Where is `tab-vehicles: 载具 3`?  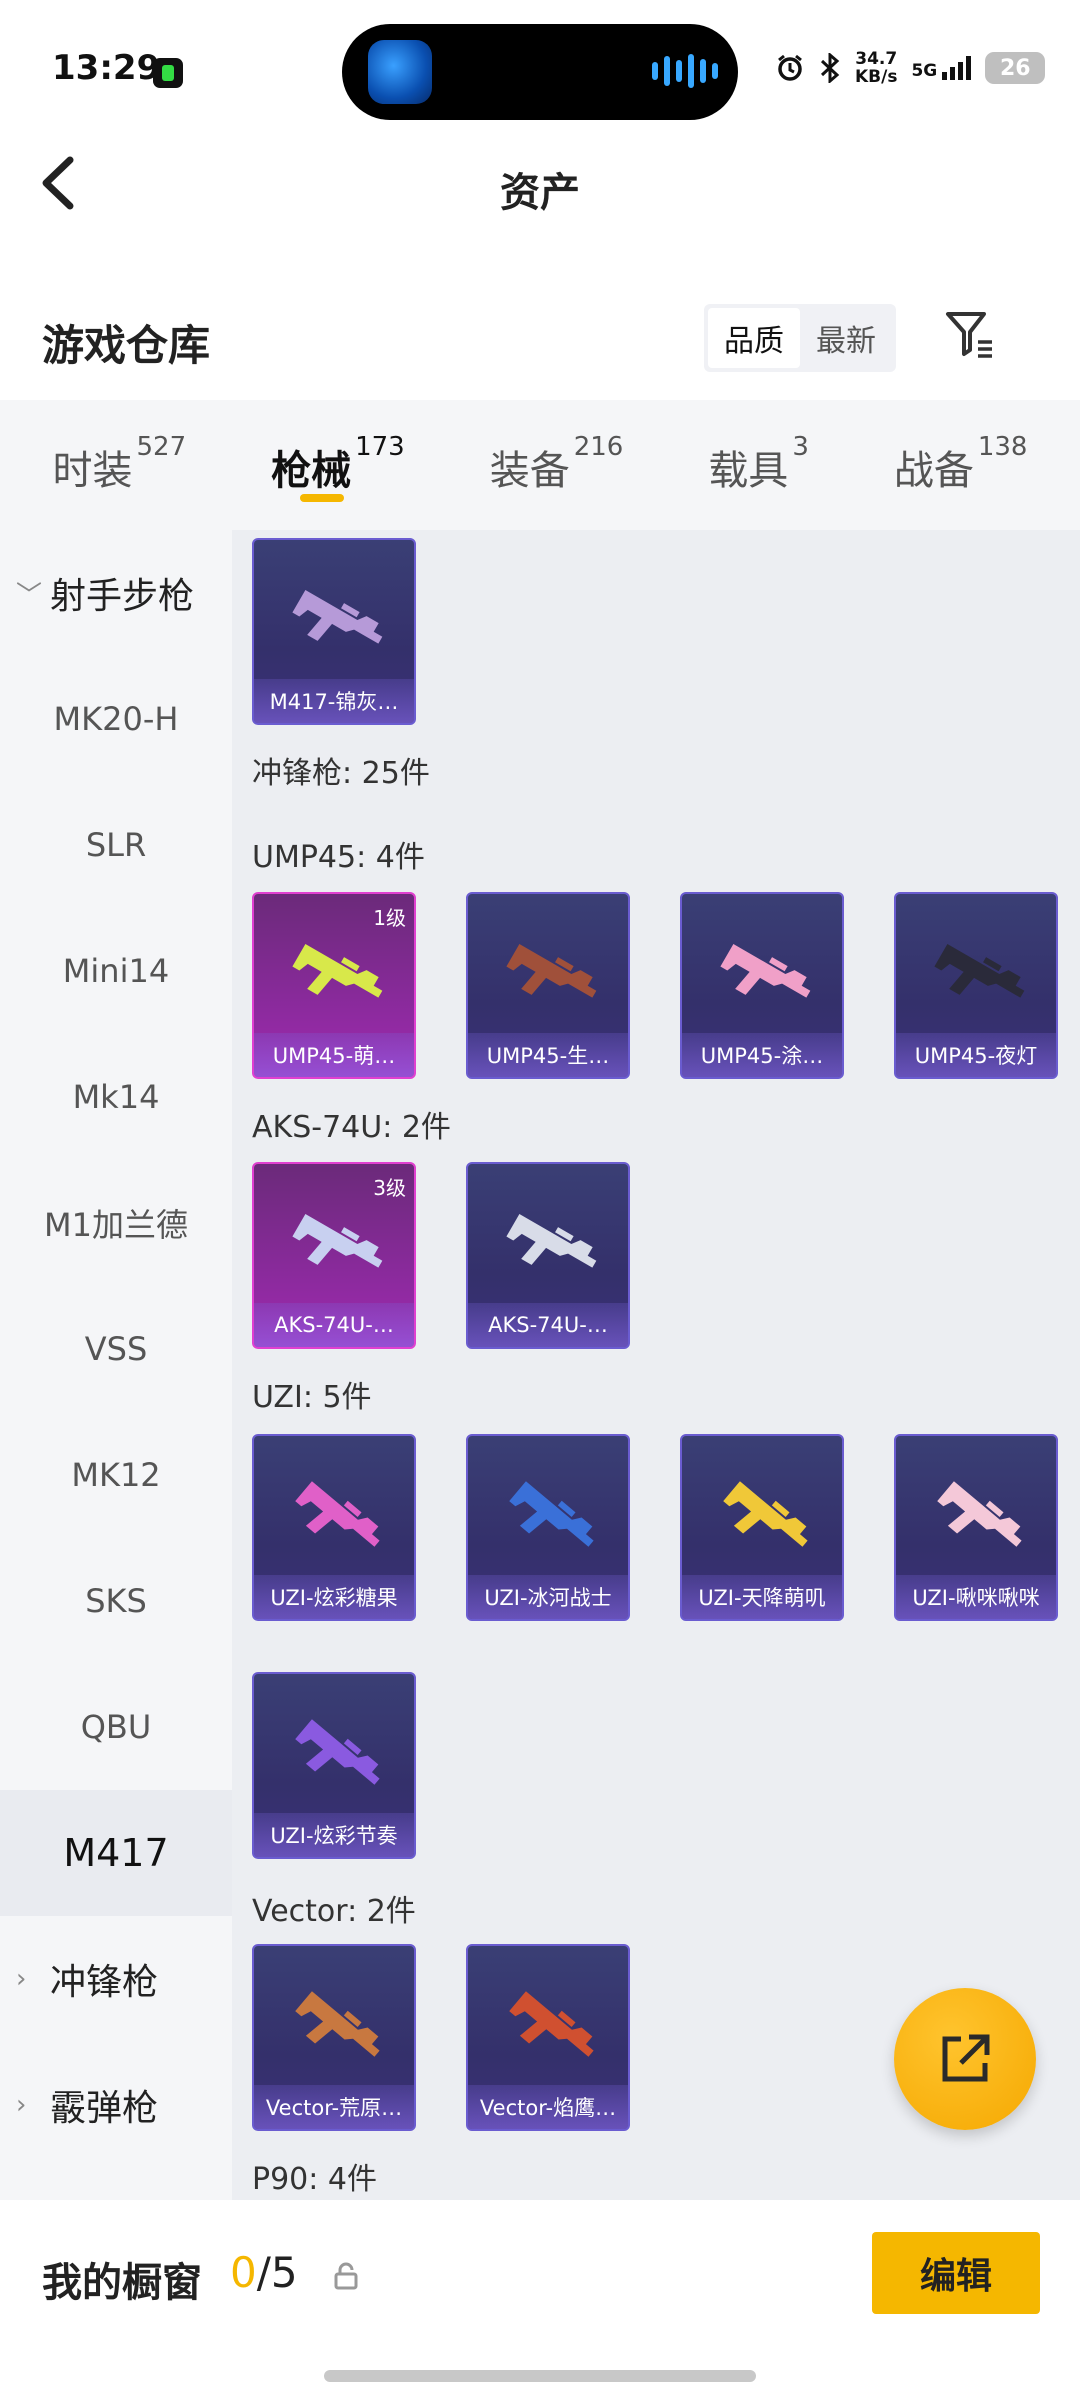
tab-vehicles: 载具 3 is located at coordinates (758, 465).